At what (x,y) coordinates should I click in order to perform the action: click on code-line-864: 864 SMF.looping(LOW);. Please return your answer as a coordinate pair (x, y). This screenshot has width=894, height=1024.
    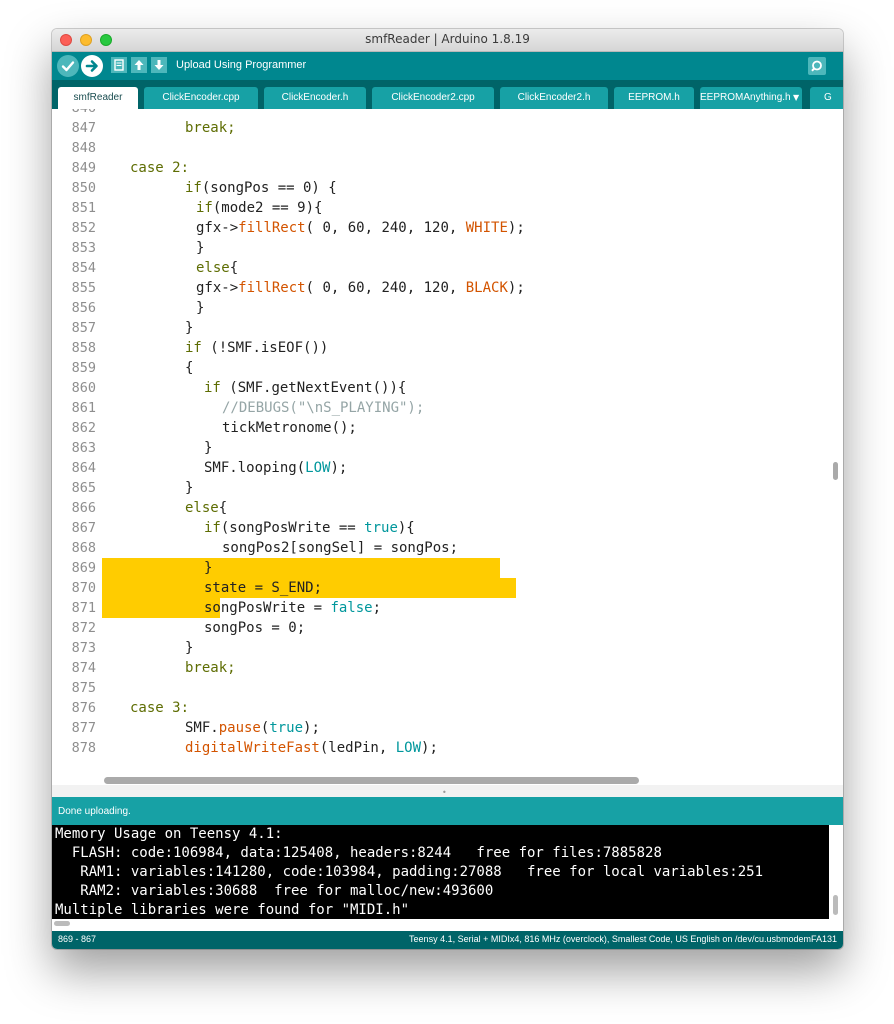
    Looking at the image, I should click on (440, 468).